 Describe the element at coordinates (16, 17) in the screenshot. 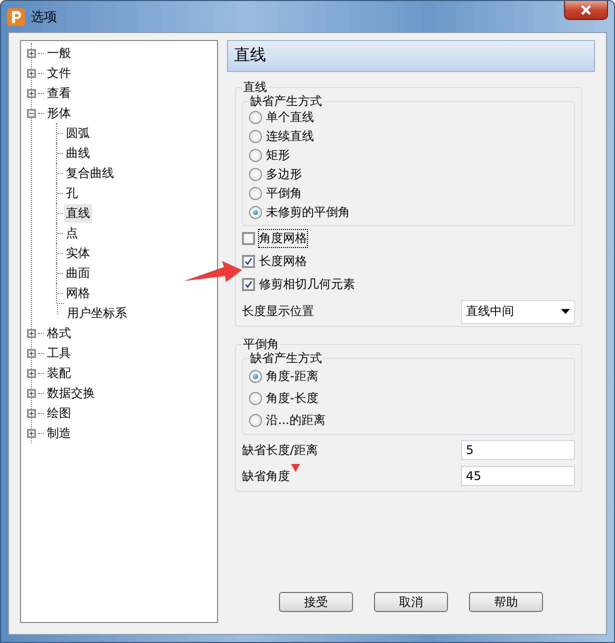

I see `app-icon` at that location.